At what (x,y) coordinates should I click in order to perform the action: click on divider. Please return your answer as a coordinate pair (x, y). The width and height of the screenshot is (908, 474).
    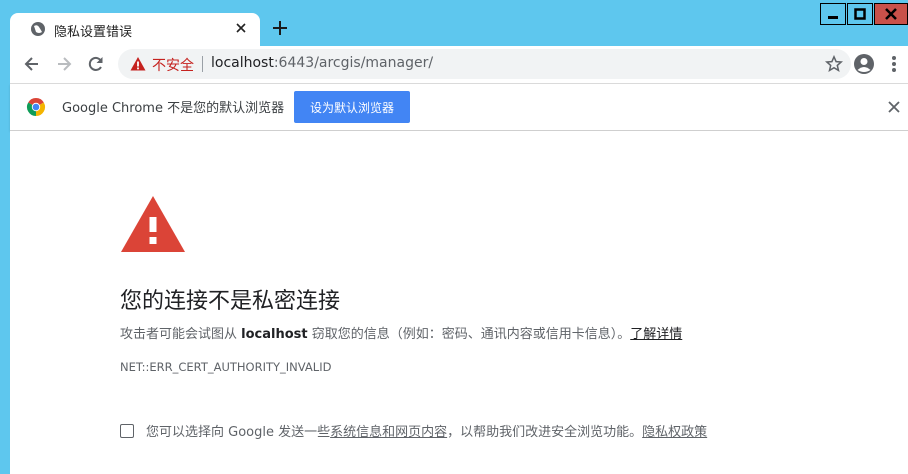
    Looking at the image, I should click on (202, 64).